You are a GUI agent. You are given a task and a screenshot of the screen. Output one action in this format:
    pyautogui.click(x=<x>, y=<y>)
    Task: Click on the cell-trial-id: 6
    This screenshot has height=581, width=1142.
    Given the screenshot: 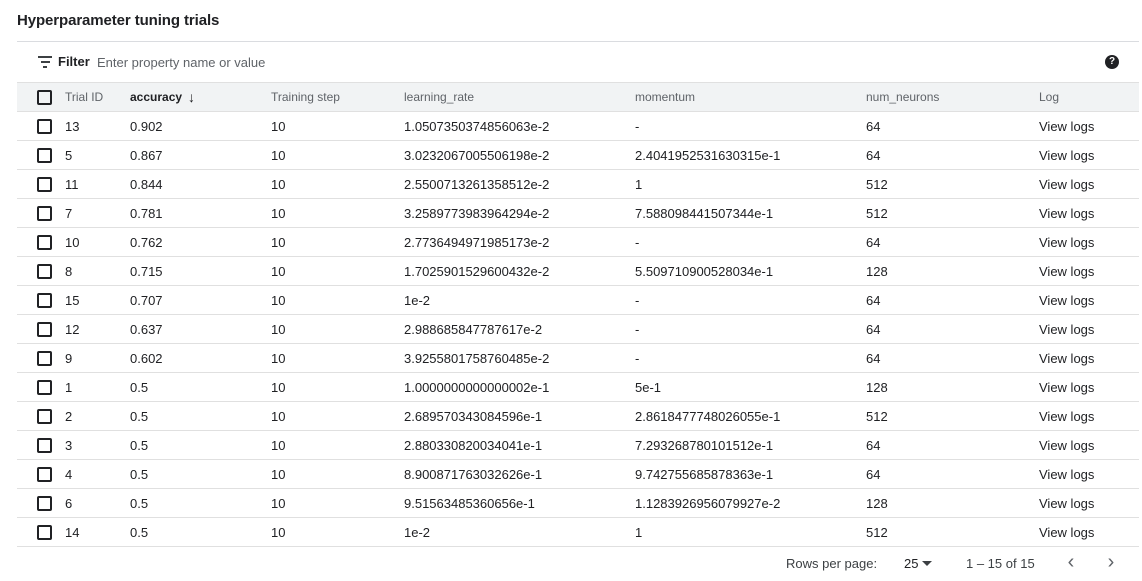 What is the action you would take?
    pyautogui.click(x=97, y=503)
    